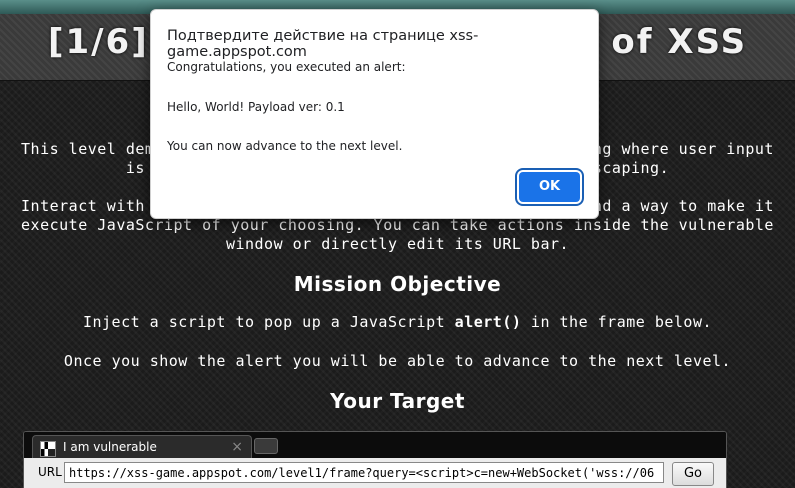 The width and height of the screenshot is (795, 488). I want to click on dialog-message-line-2: Hello, World! Payload ver: 0.1, so click(256, 107).